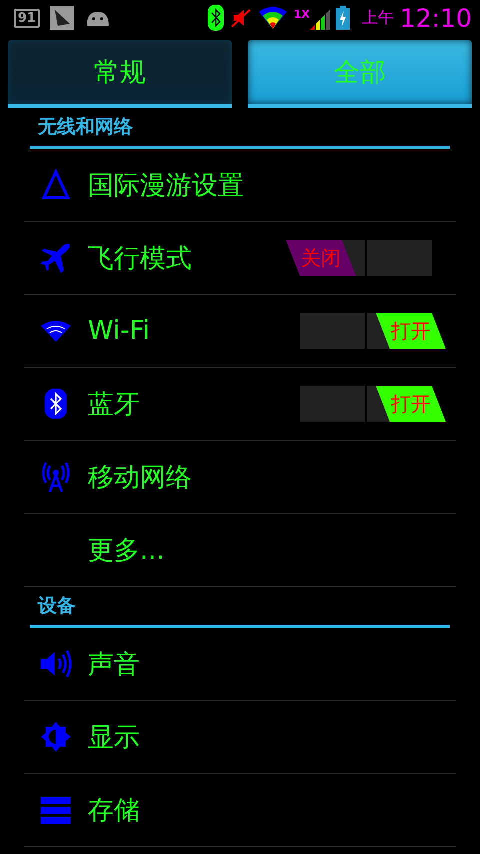  Describe the element at coordinates (85, 127) in the screenshot. I see `section-header: 无线和网络` at that location.